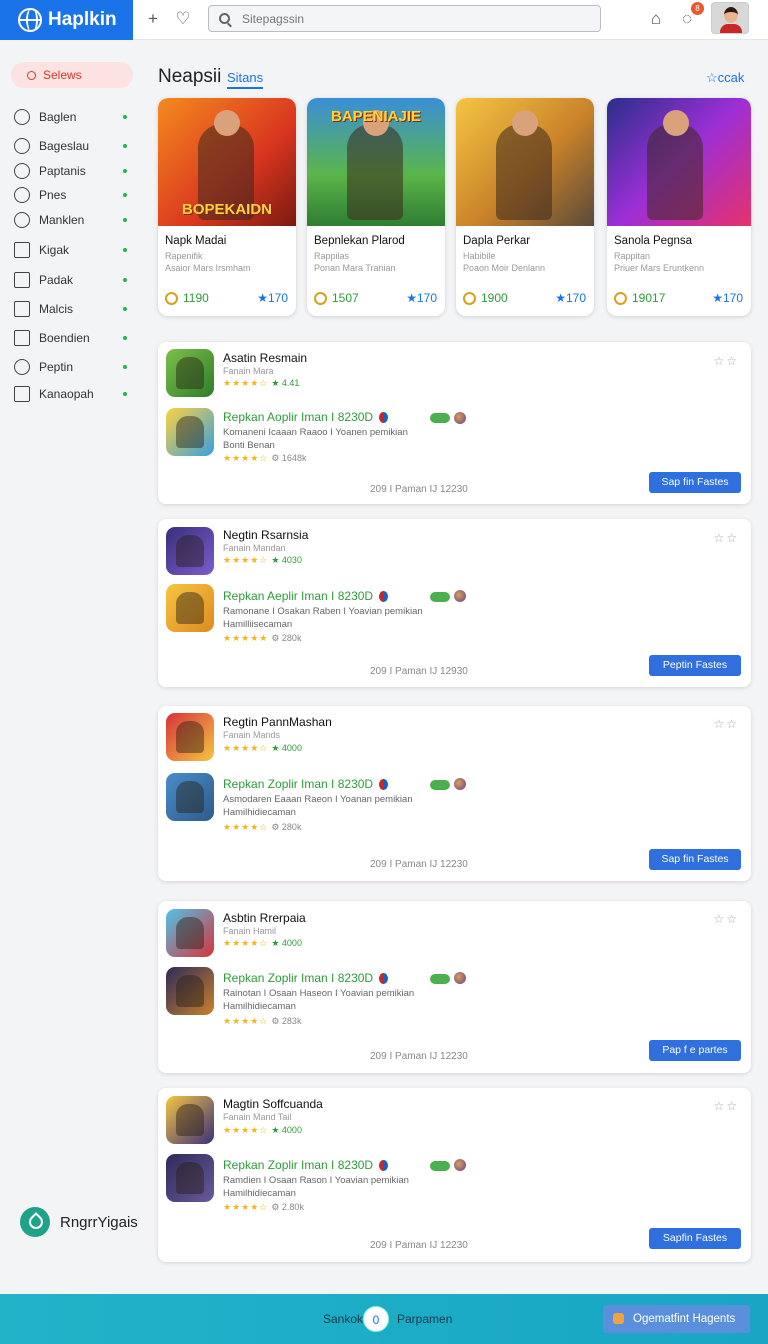 This screenshot has width=768, height=1344. Describe the element at coordinates (73, 195) in the screenshot. I see `sidebar-item-4: Pnes` at that location.